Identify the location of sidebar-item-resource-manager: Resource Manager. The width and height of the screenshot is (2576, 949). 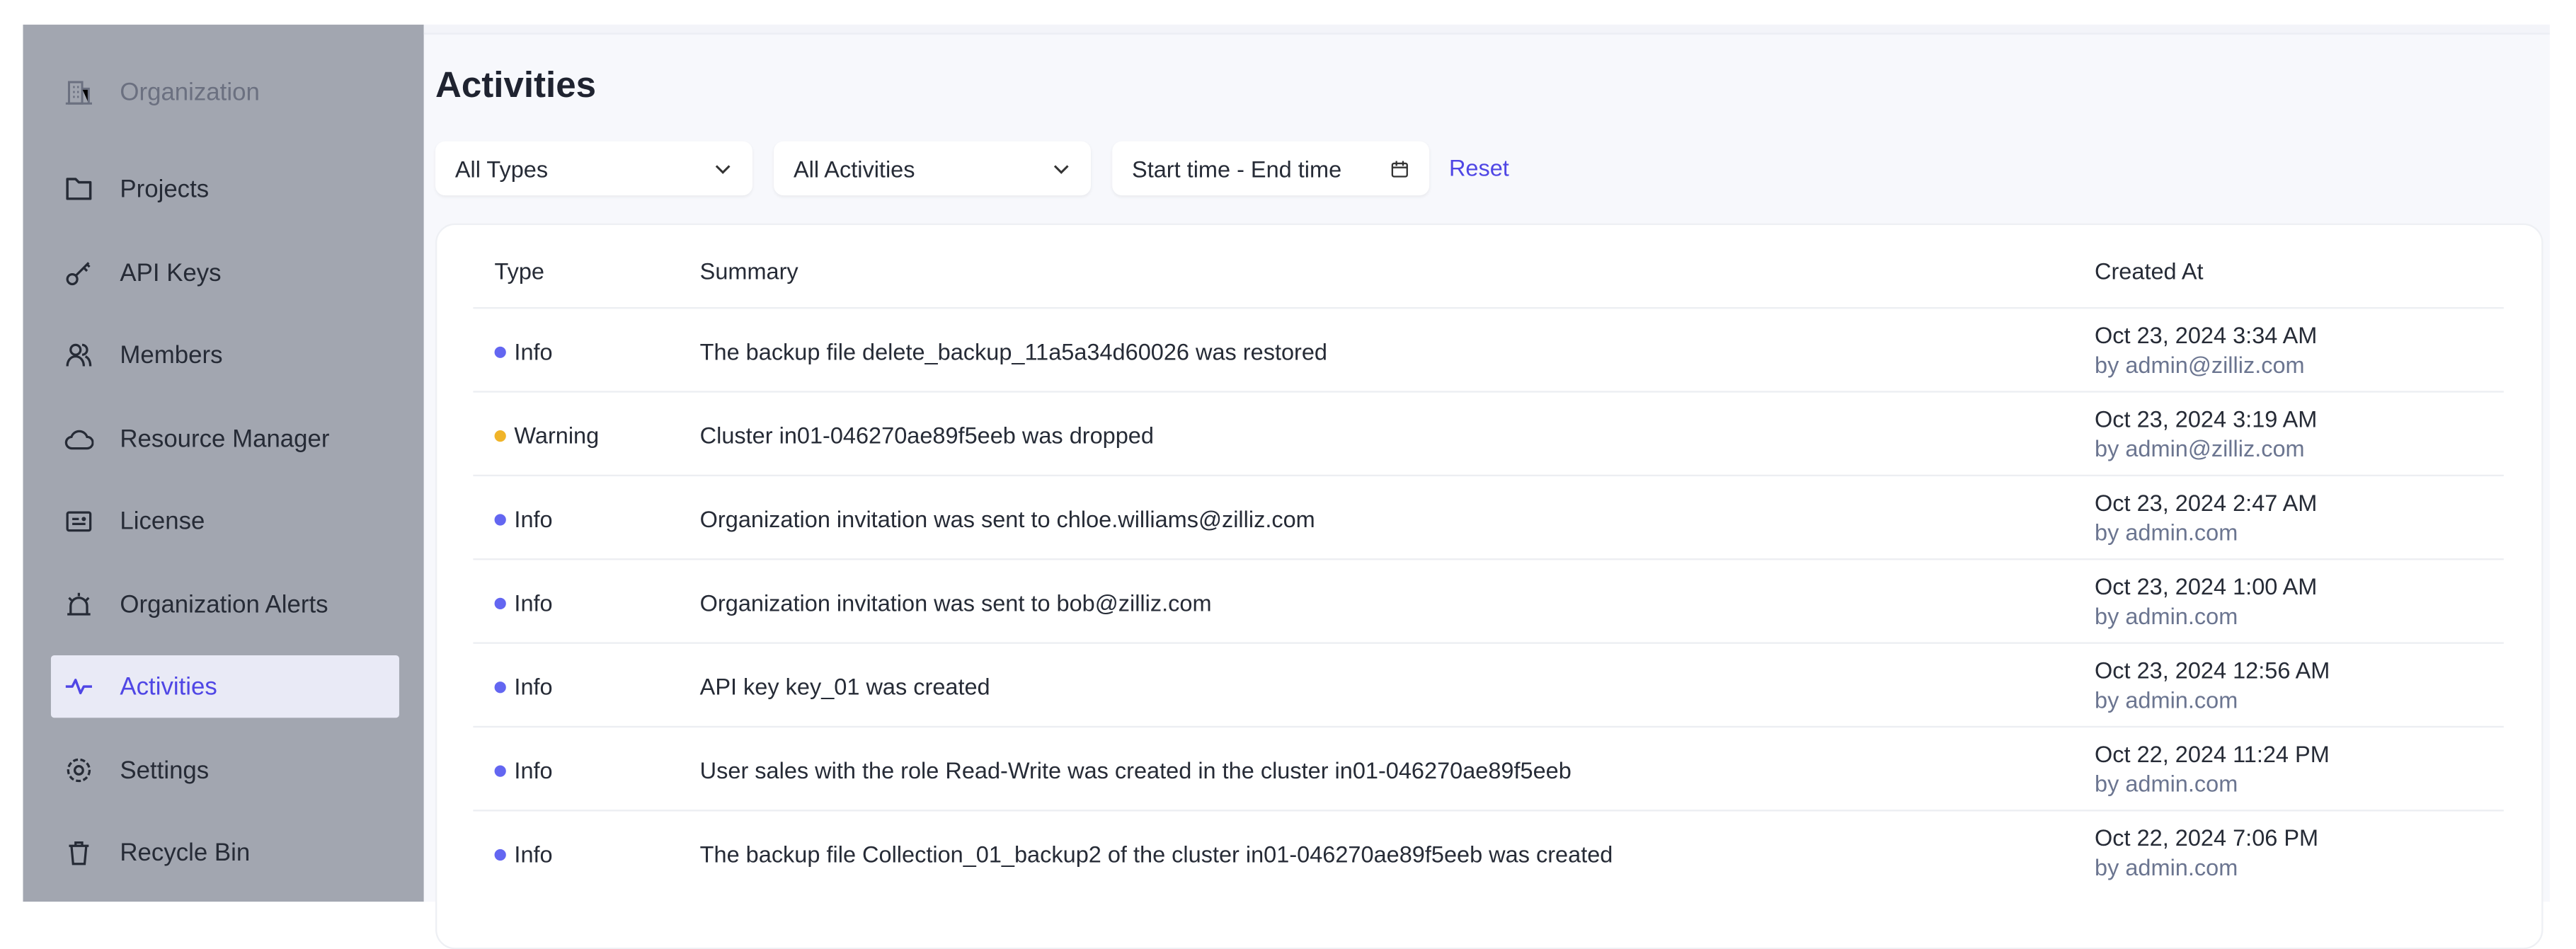
(225, 439).